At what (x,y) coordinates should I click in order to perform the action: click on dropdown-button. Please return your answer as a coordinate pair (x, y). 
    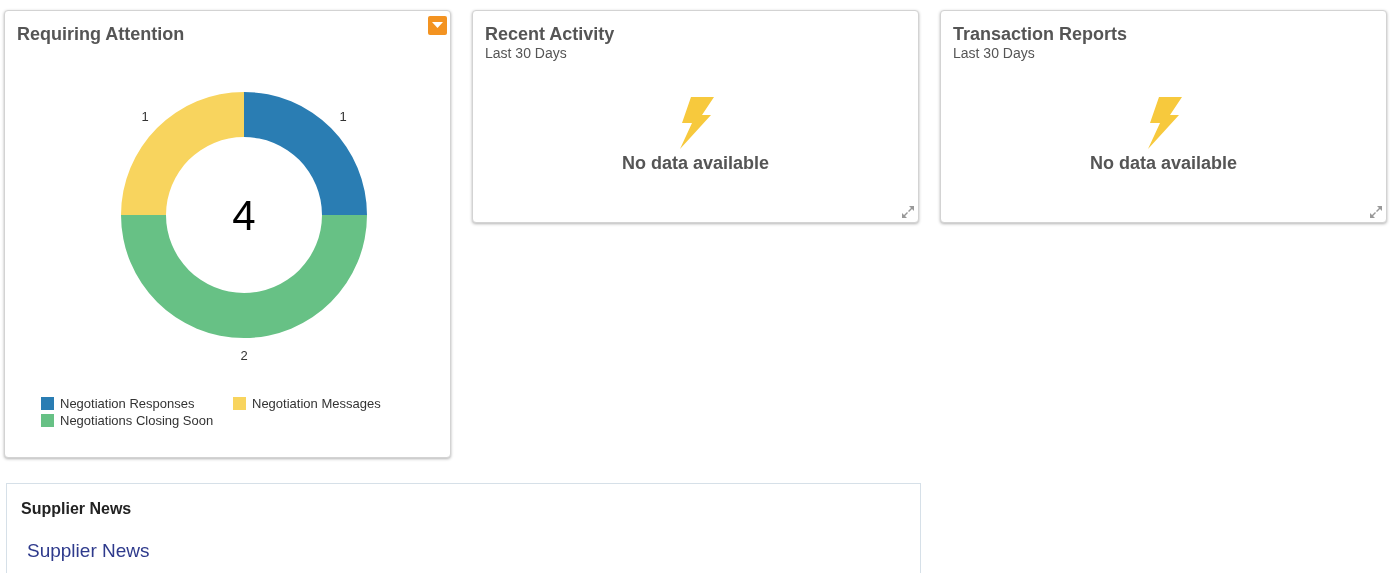
    Looking at the image, I should click on (437, 25).